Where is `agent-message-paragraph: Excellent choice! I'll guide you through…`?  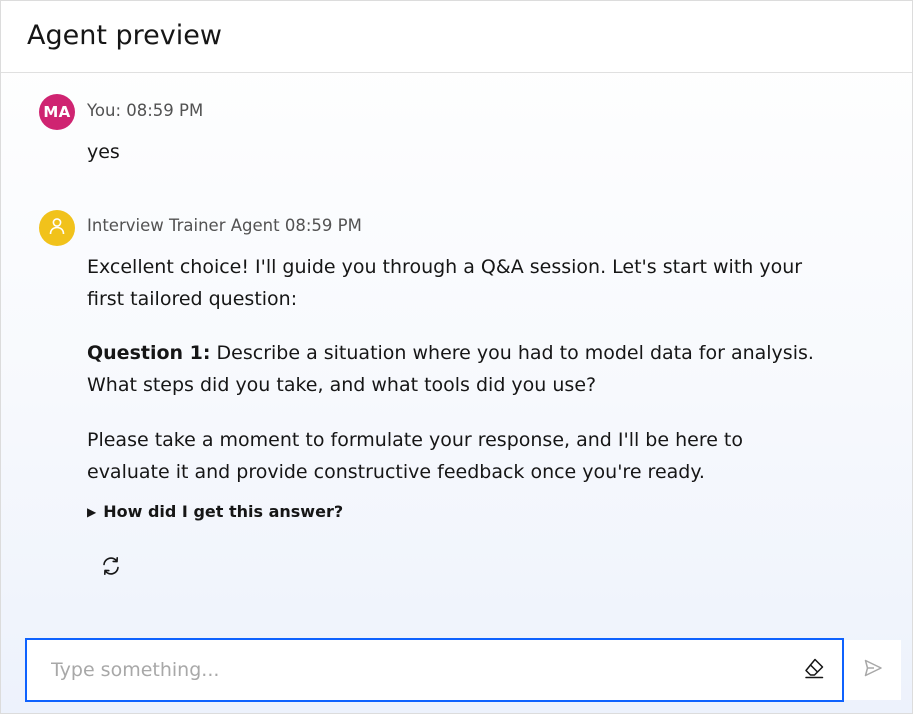
agent-message-paragraph: Excellent choice! I'll guide you through… is located at coordinates (445, 283).